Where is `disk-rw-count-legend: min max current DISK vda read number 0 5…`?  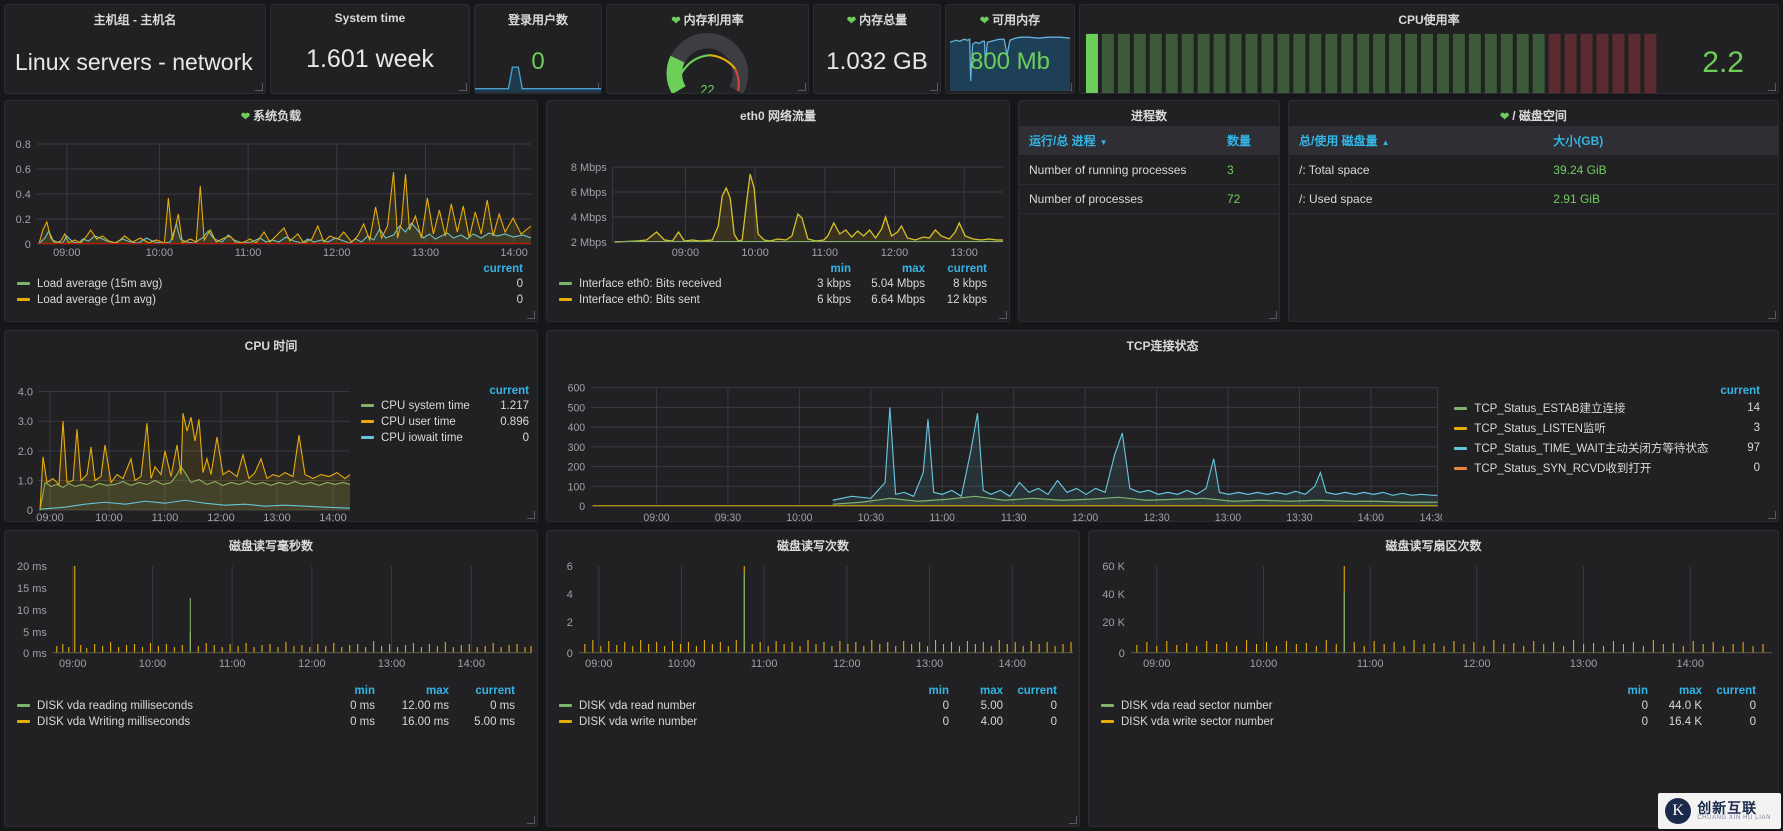
disk-rw-count-legend: min max current DISK vda read number 0 5… is located at coordinates (813, 699).